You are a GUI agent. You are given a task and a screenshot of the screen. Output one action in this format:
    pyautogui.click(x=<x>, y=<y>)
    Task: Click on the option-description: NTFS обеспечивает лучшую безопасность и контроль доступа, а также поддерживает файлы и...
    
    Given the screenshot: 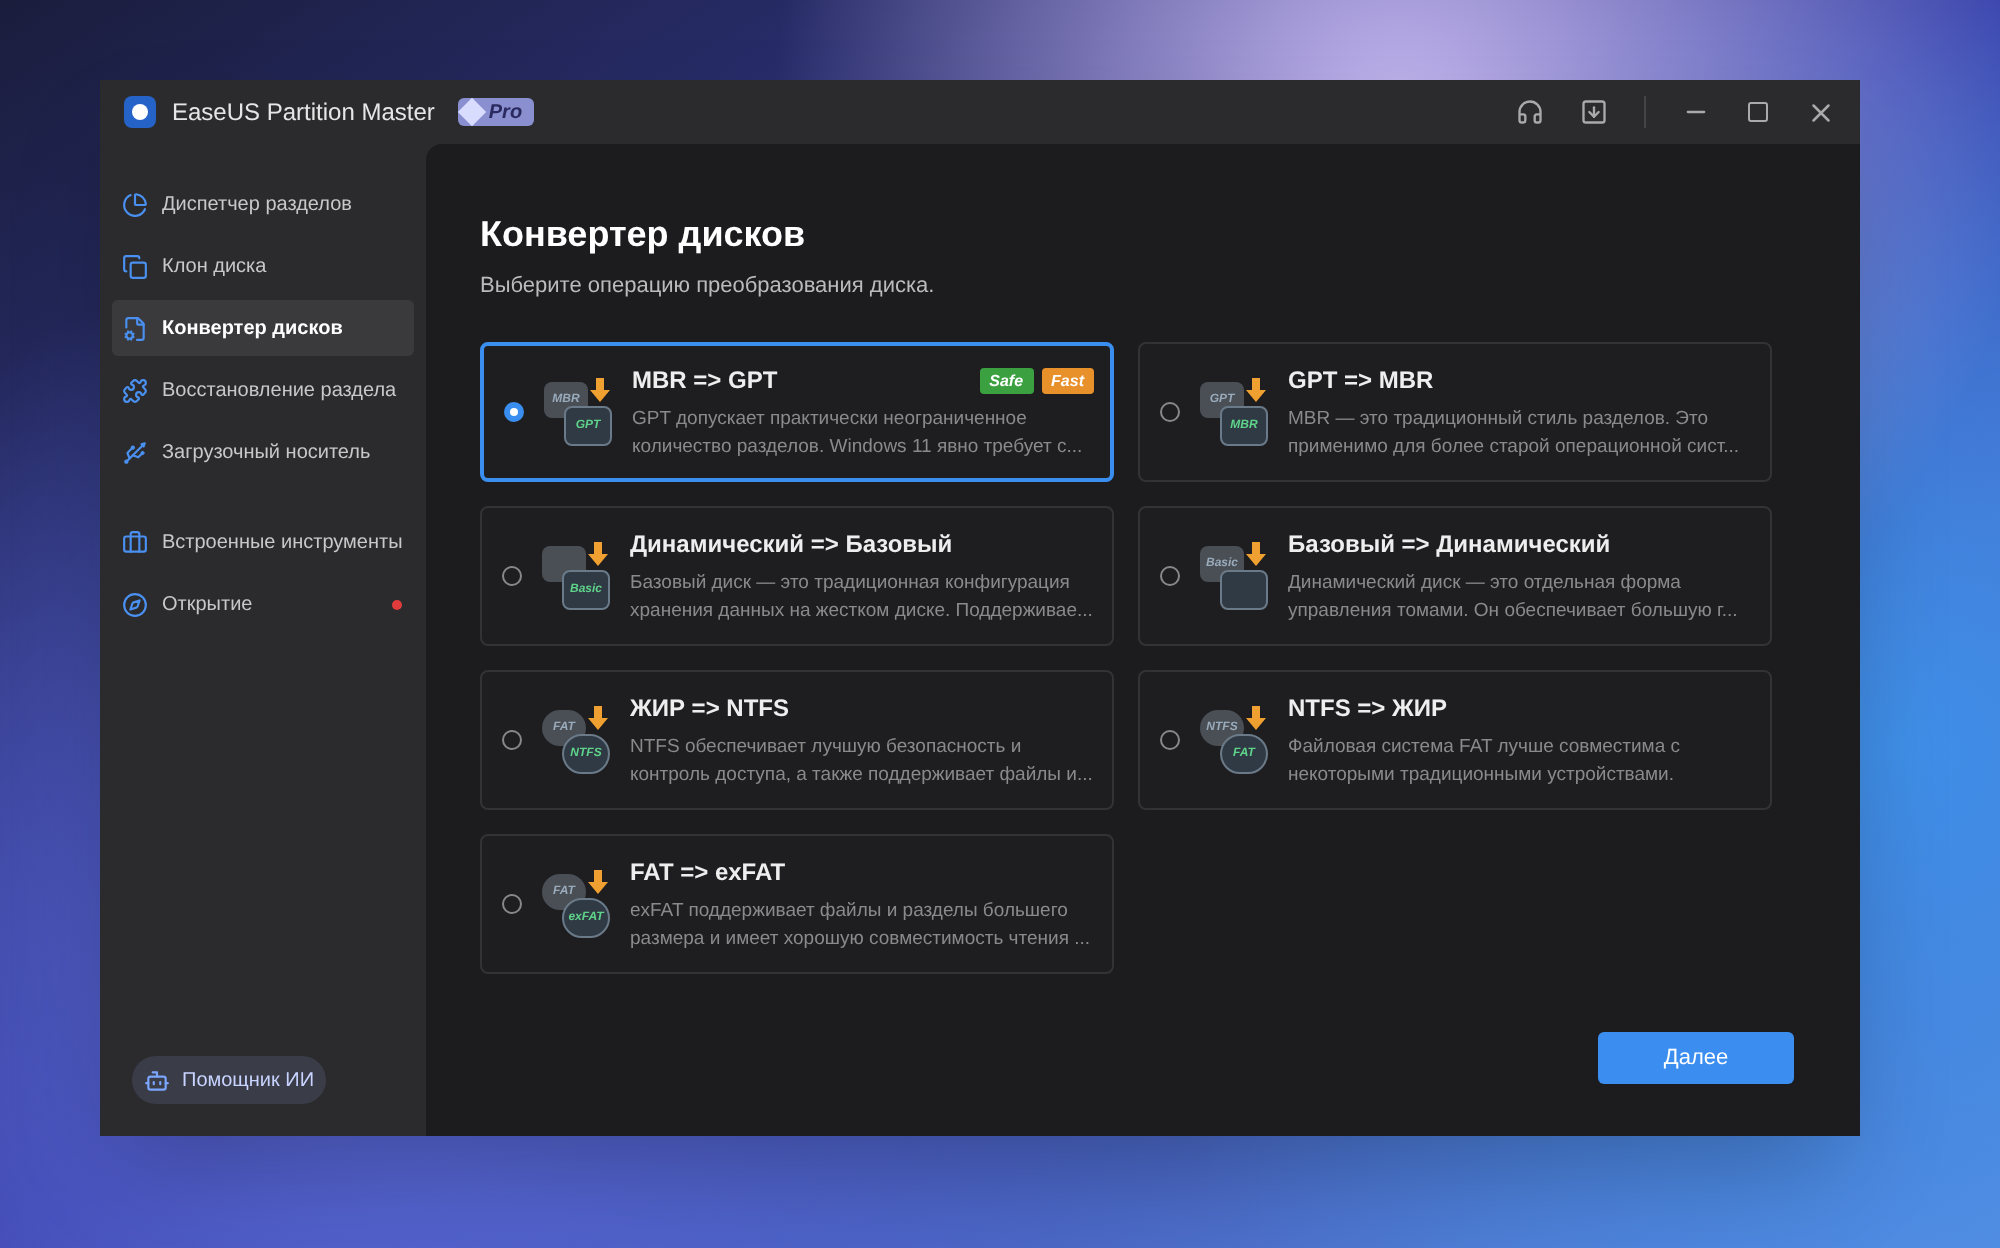 What is the action you would take?
    pyautogui.click(x=862, y=762)
    